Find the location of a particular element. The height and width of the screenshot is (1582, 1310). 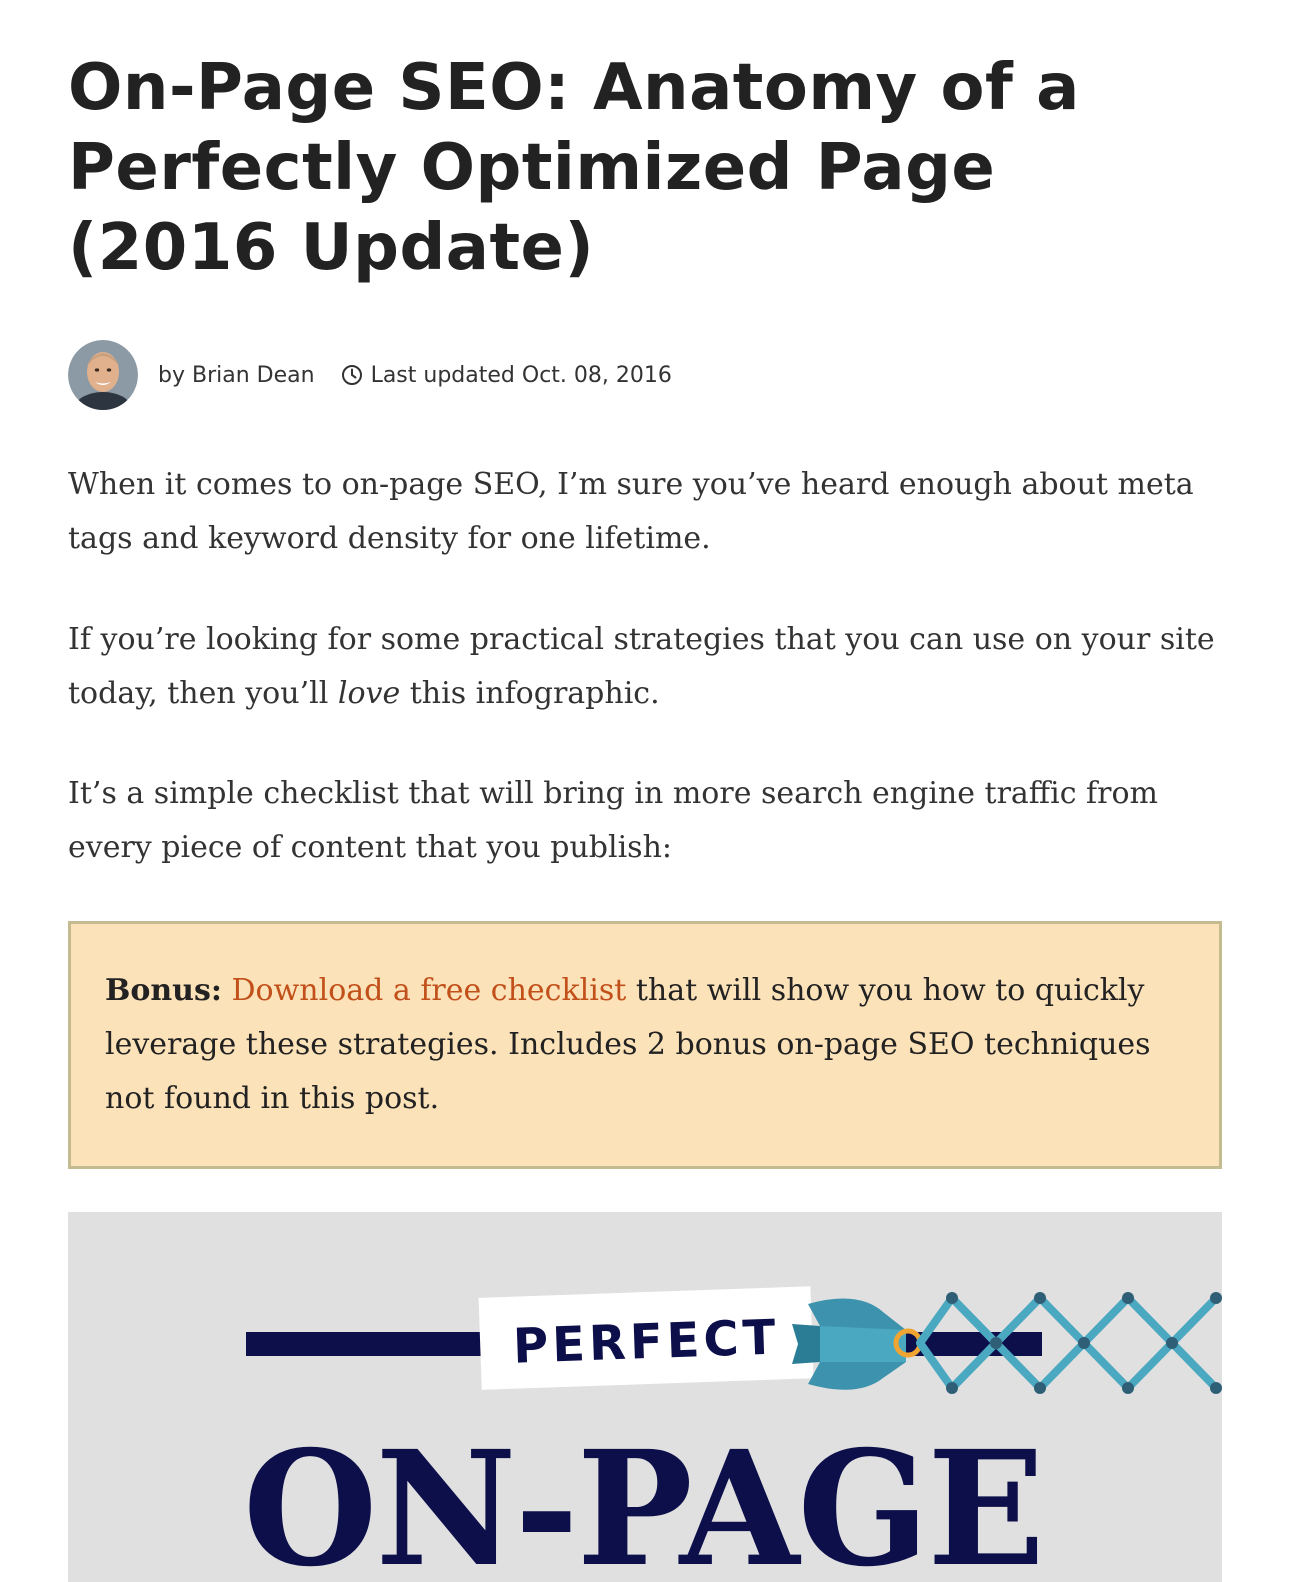

bonus-label: Bonus: is located at coordinates (163, 990).